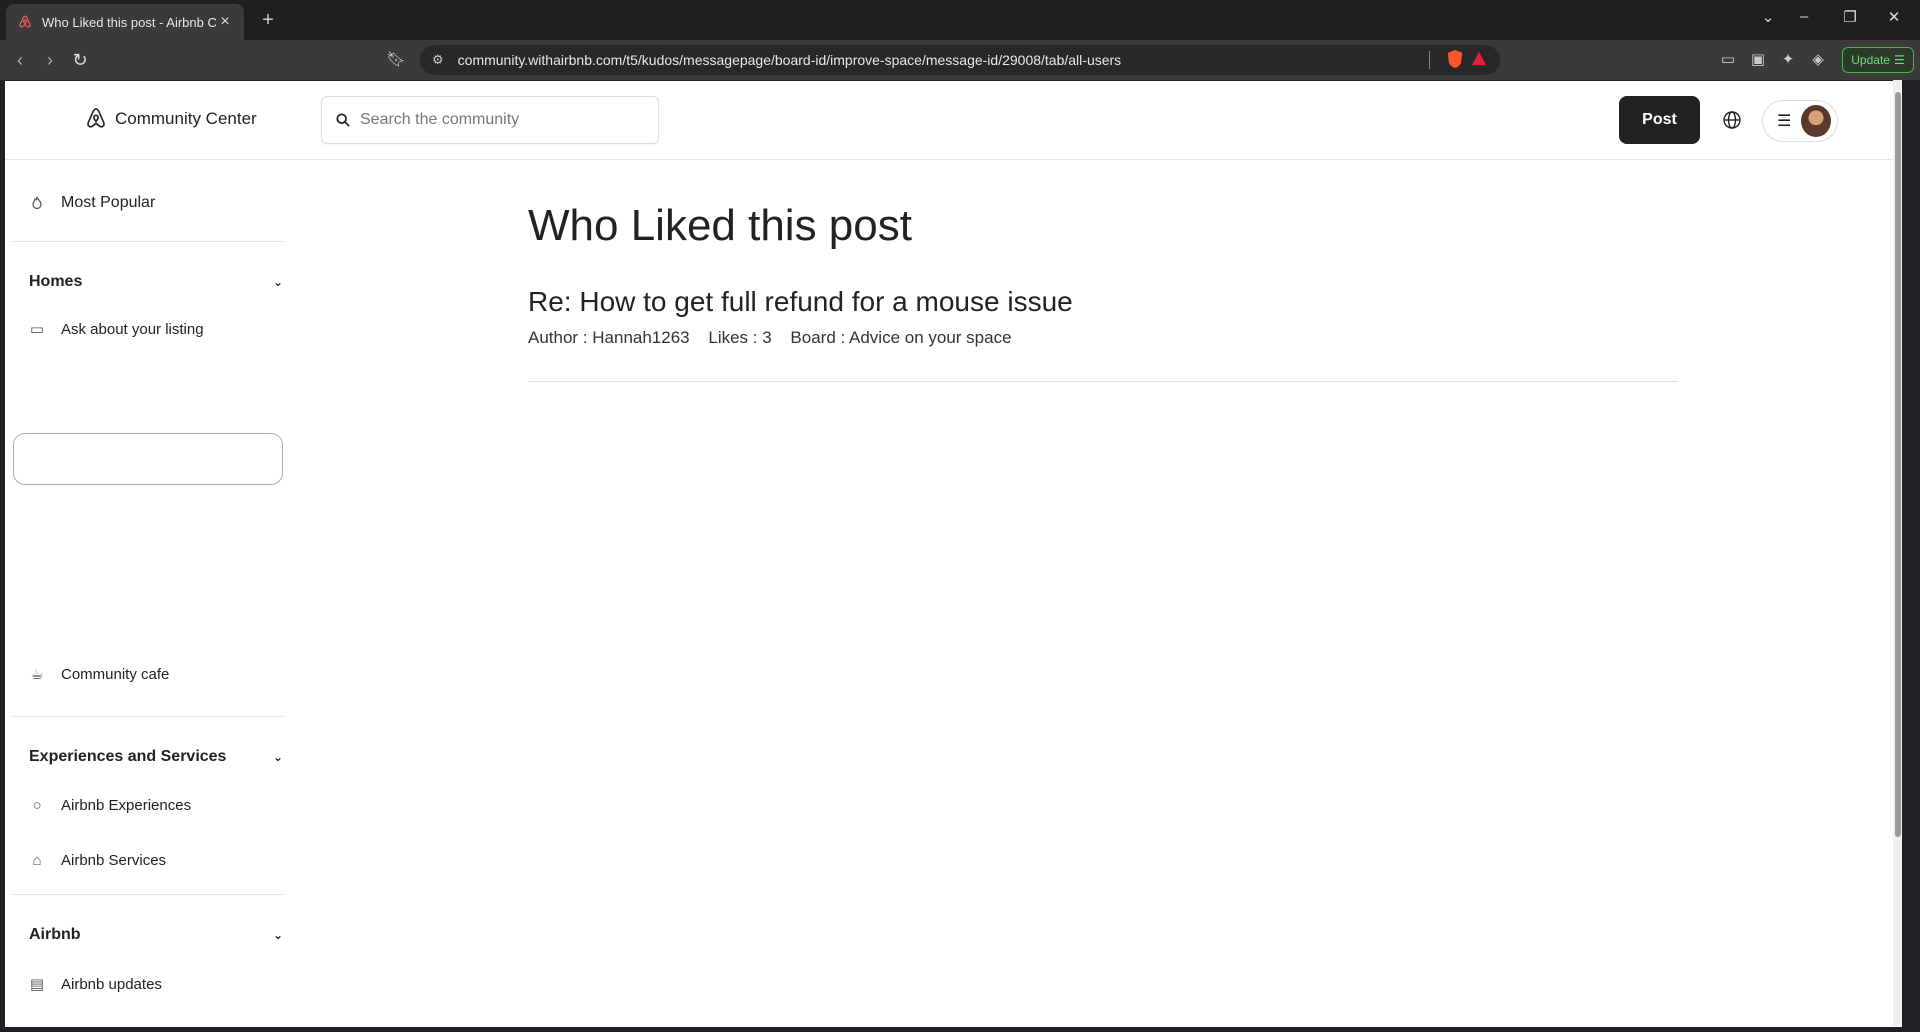  Describe the element at coordinates (1476, 60) in the screenshot. I see `brave-rewards-icon` at that location.